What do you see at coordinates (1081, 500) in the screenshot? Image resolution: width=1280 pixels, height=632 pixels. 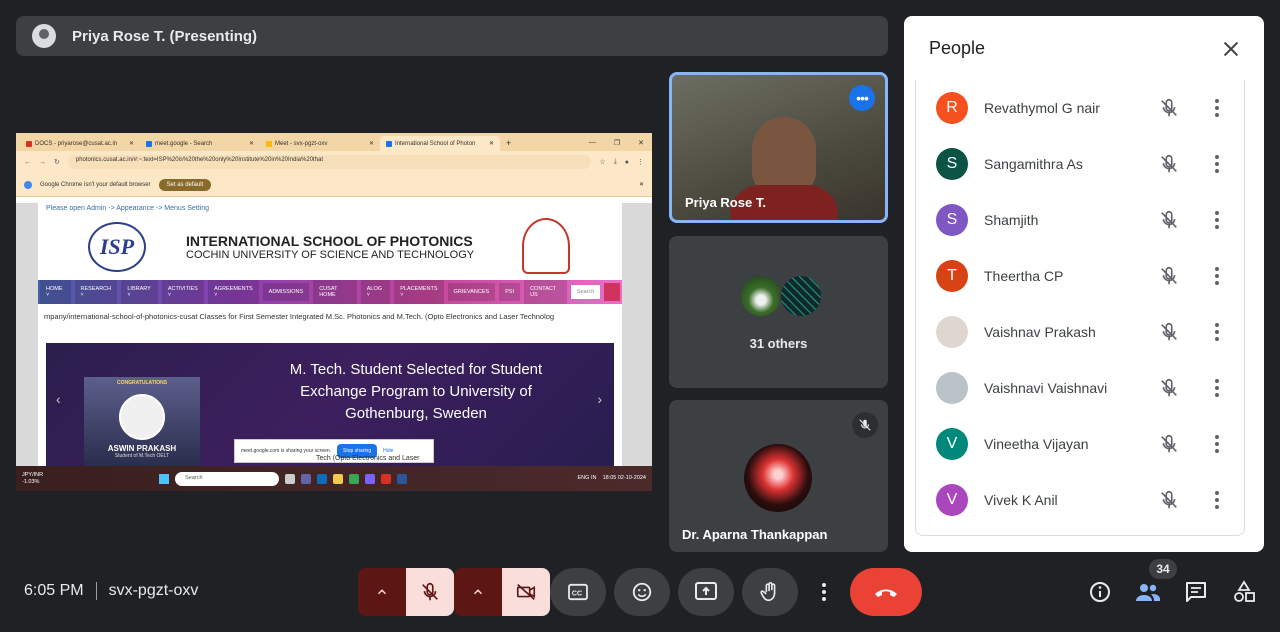 I see `participant-row: V Vivek K Anil` at bounding box center [1081, 500].